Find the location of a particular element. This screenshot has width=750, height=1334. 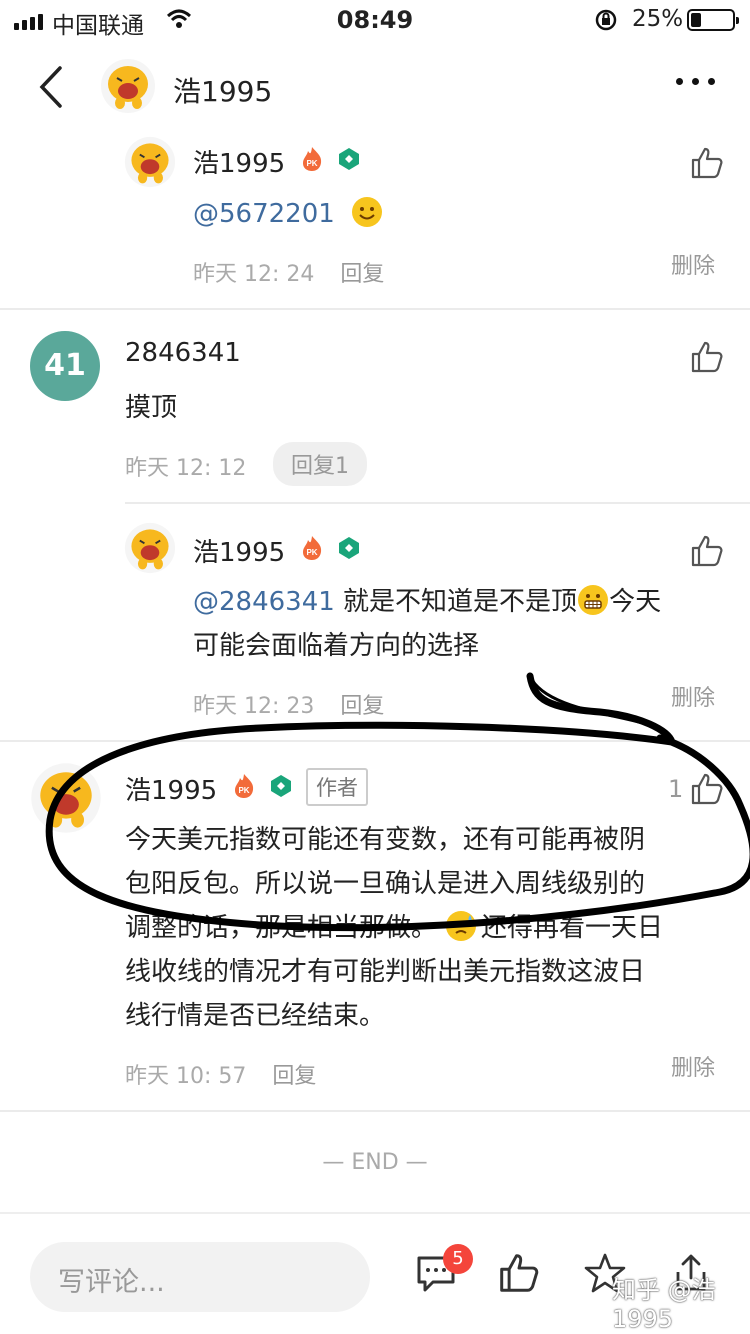

status-bar: 中国联通 08:49 25% is located at coordinates (375, 20).